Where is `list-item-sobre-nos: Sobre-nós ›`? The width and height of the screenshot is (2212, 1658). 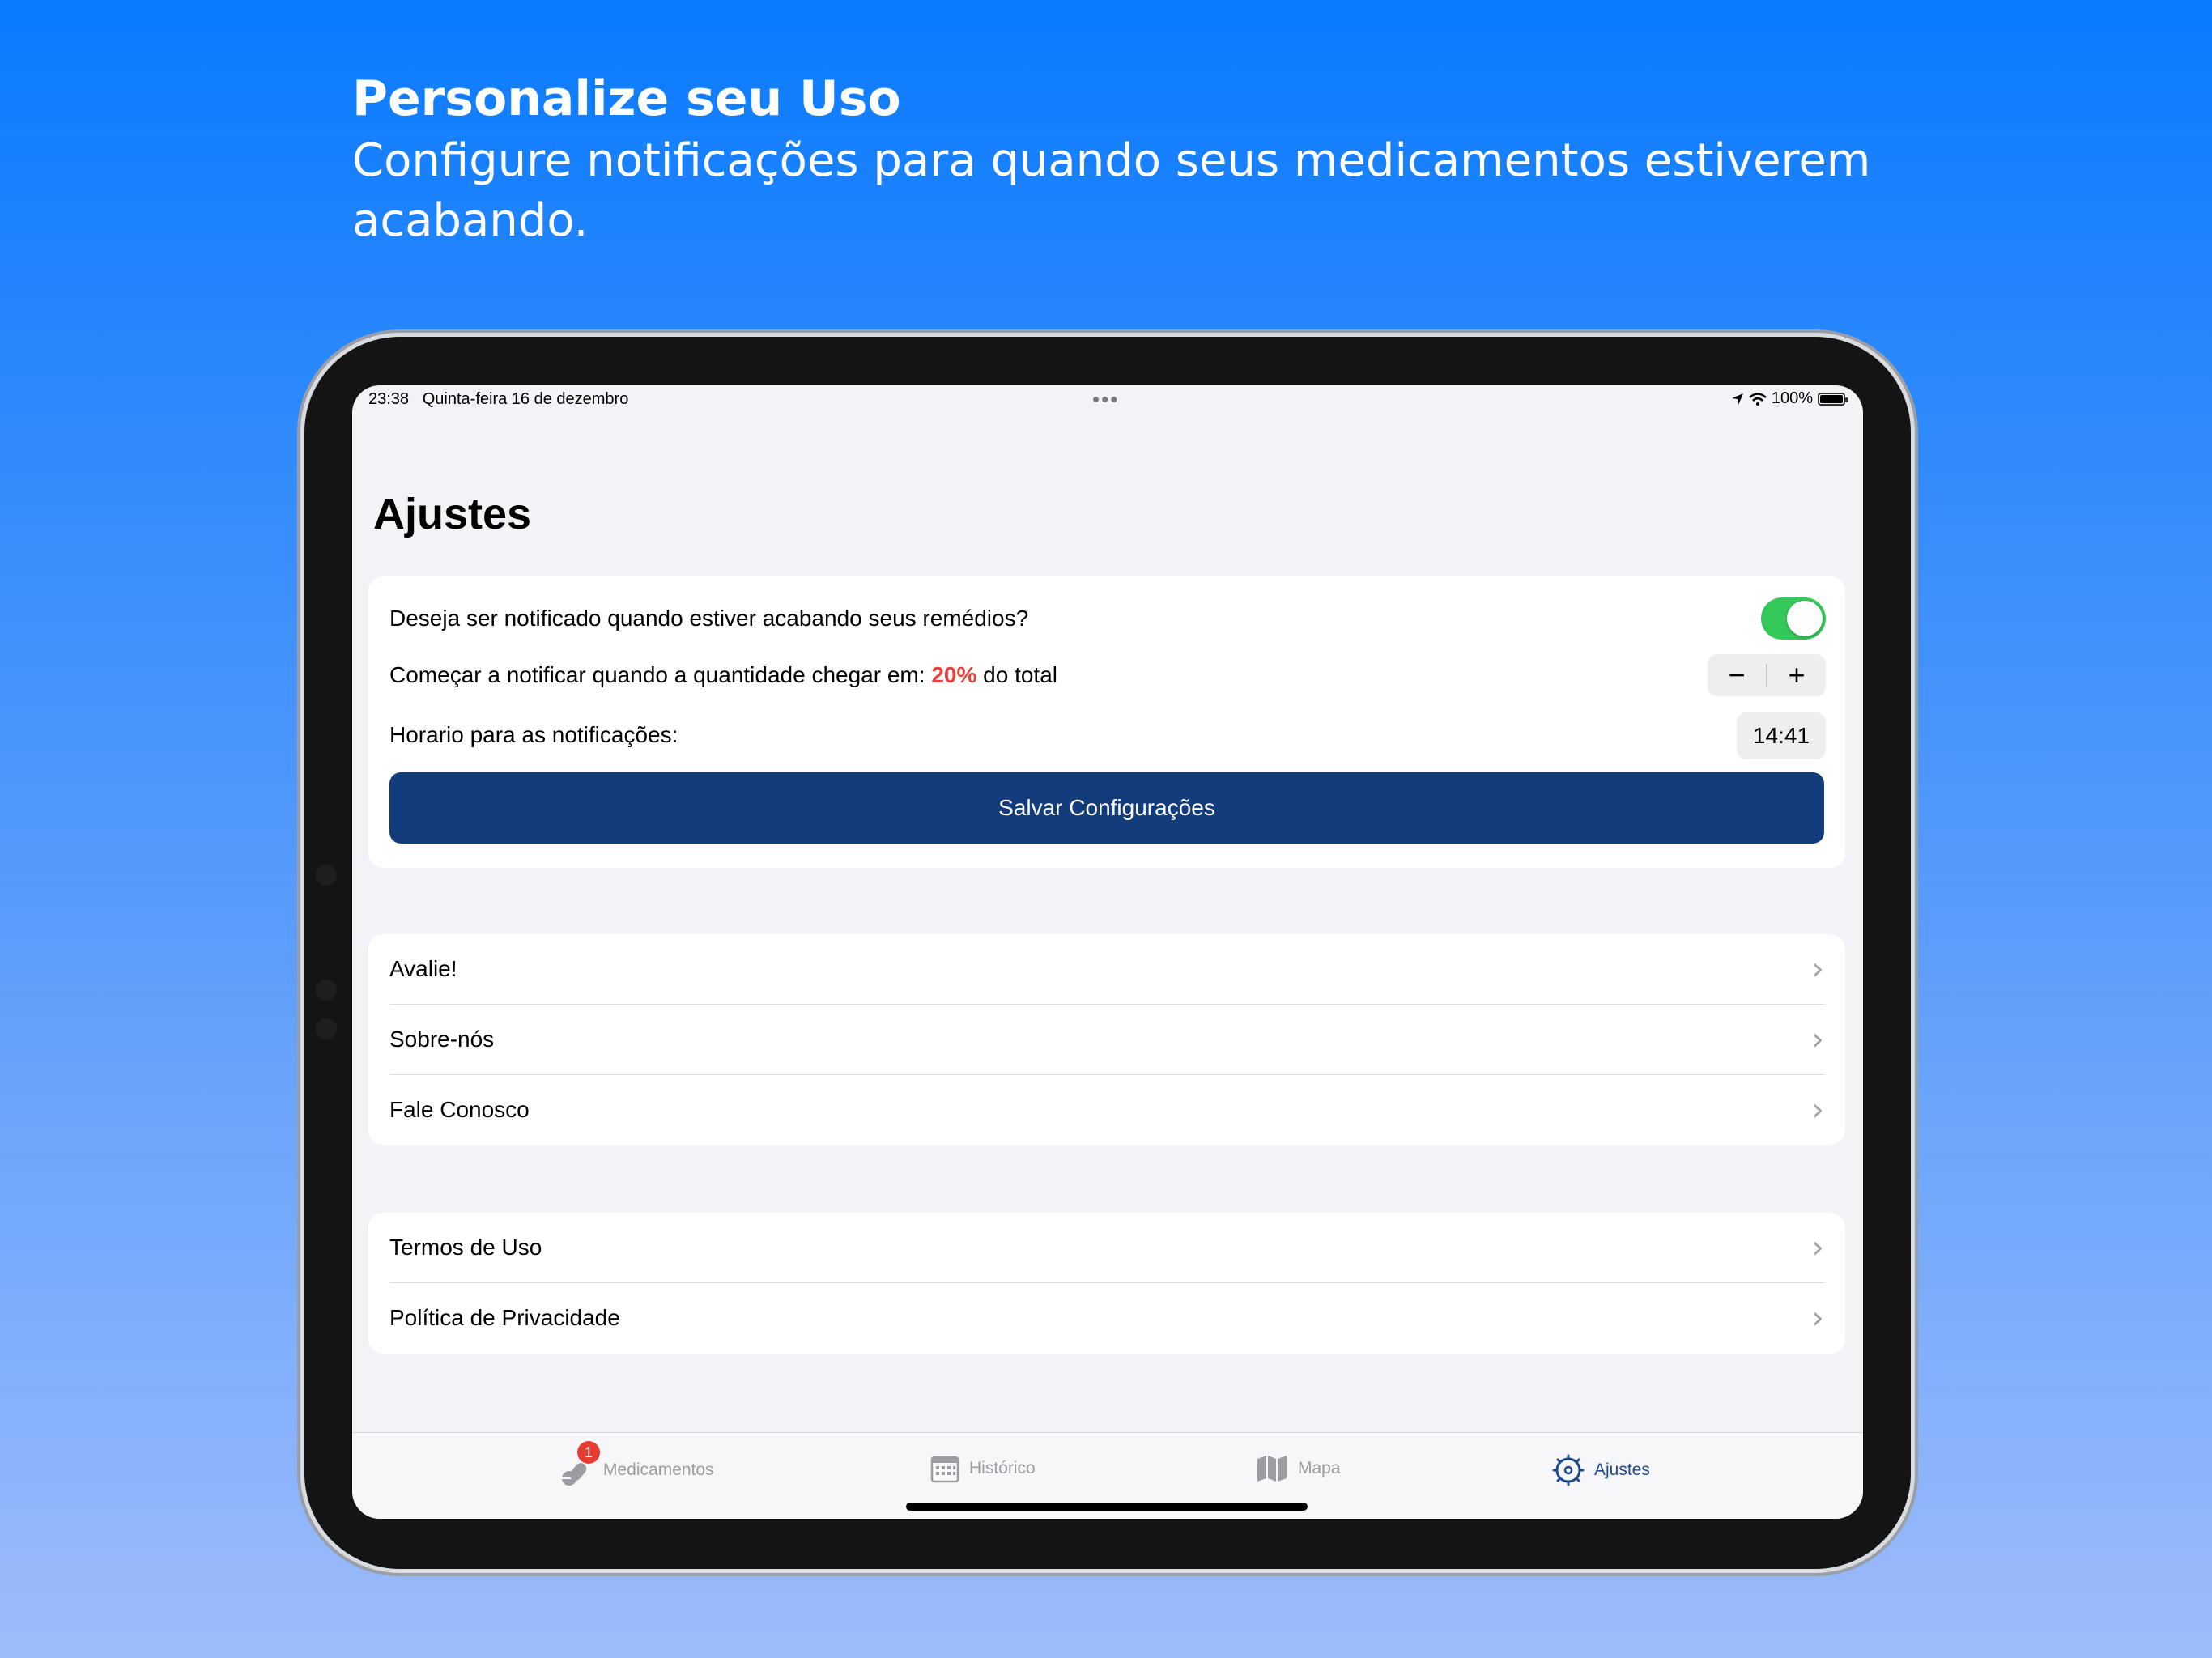
list-item-sobre-nos: Sobre-nós › is located at coordinates (1106, 1039).